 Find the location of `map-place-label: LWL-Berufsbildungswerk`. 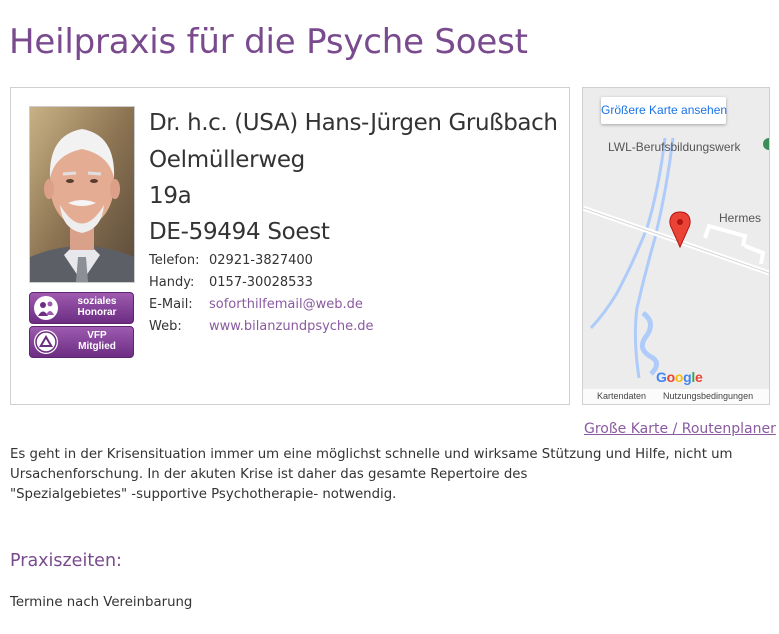

map-place-label: LWL-Berufsbildungswerk is located at coordinates (674, 147).